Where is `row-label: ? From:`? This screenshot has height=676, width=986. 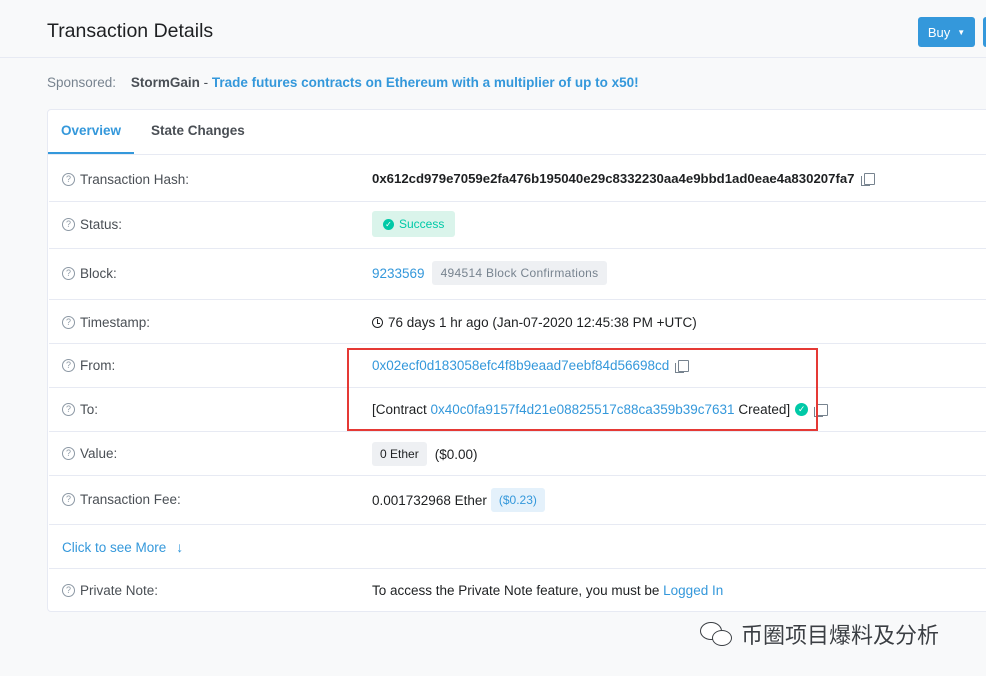 row-label: ? From: is located at coordinates (88, 365).